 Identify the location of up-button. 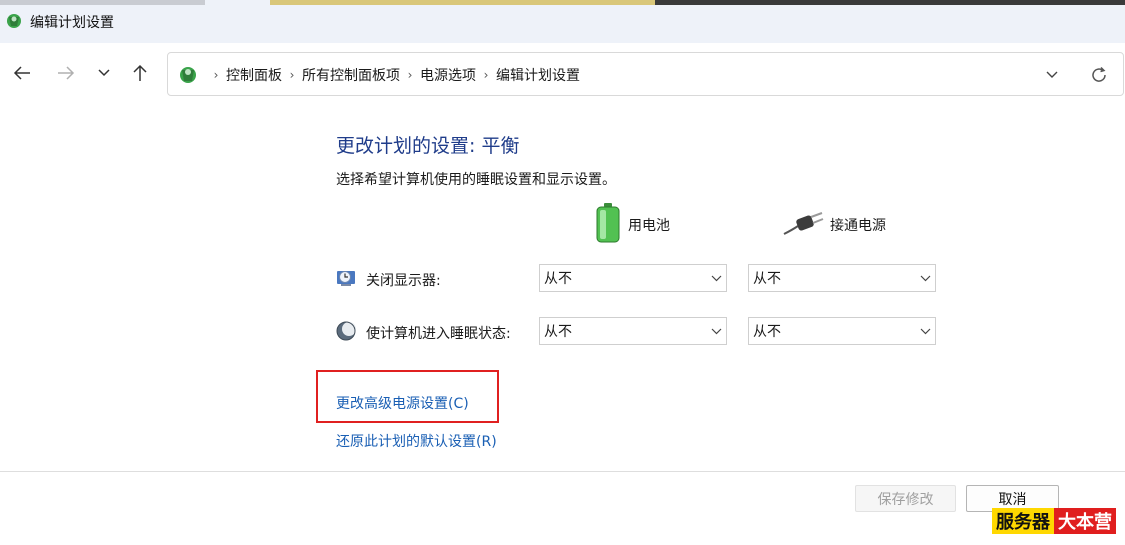
(140, 73).